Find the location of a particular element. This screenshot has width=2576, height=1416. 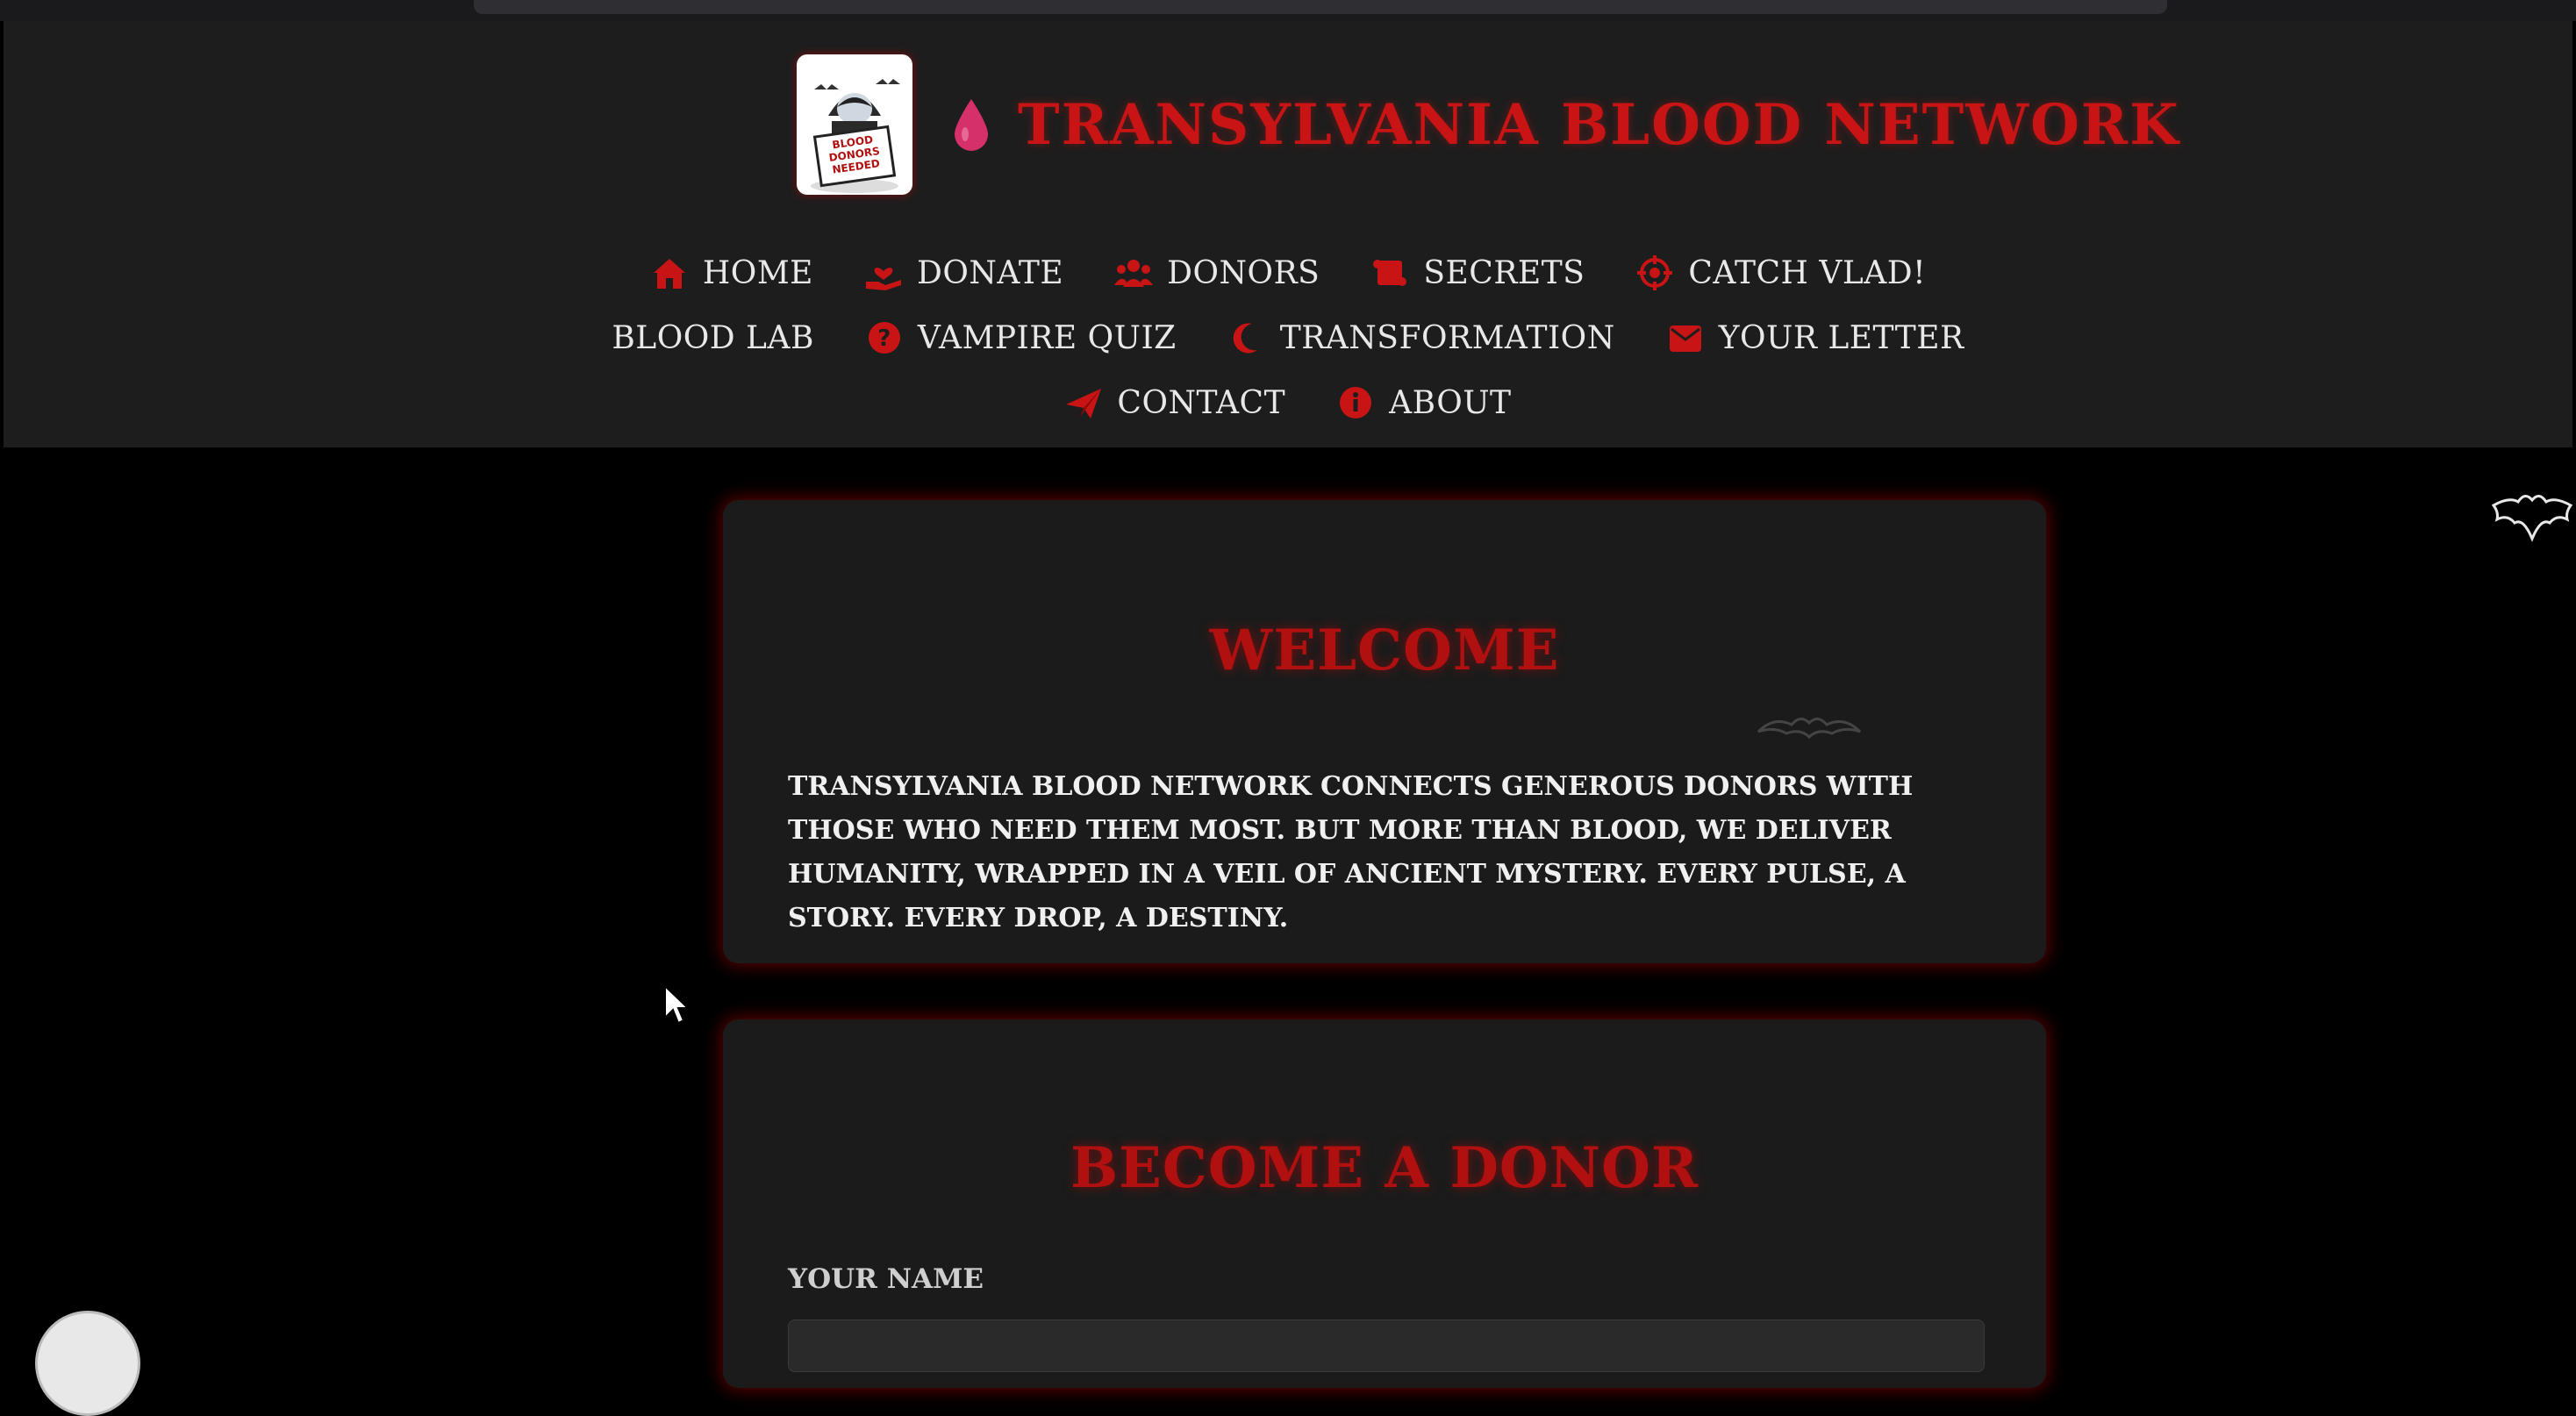

nav-blood-lab: Blood Lab is located at coordinates (713, 338).